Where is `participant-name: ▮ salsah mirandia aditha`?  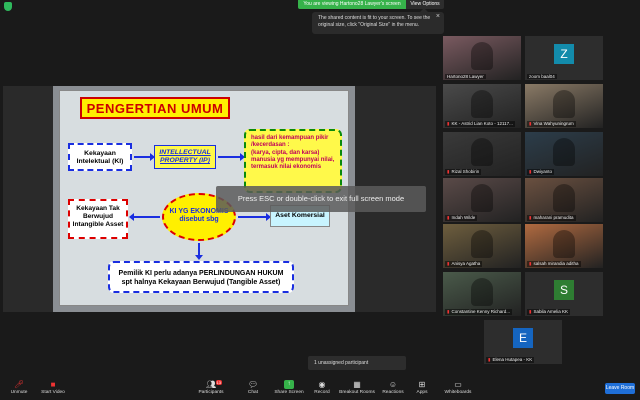 participant-name: ▮ salsah mirandia aditha is located at coordinates (554, 264).